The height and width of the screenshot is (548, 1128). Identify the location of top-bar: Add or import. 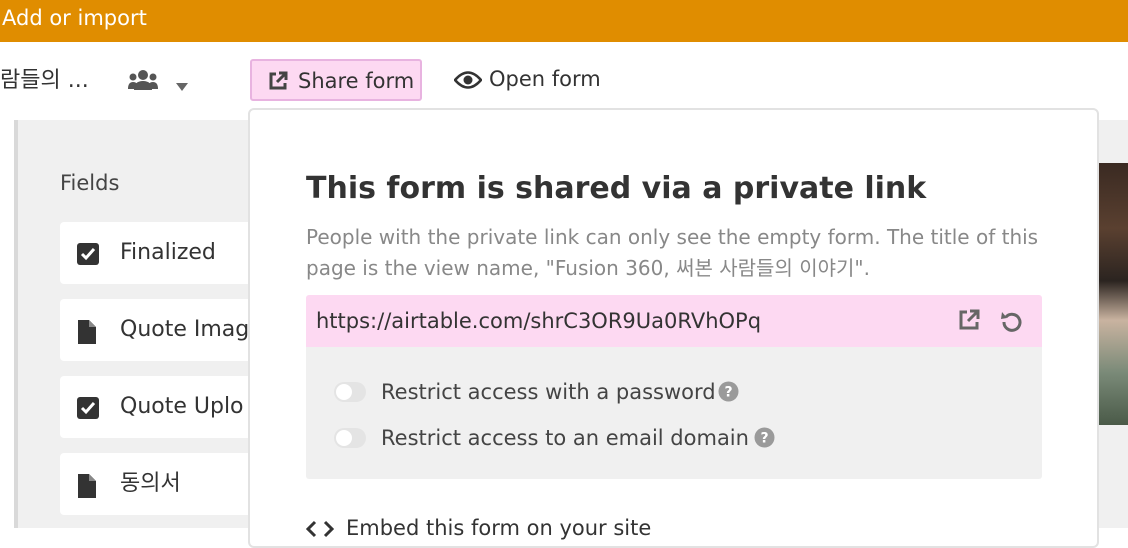
(564, 21).